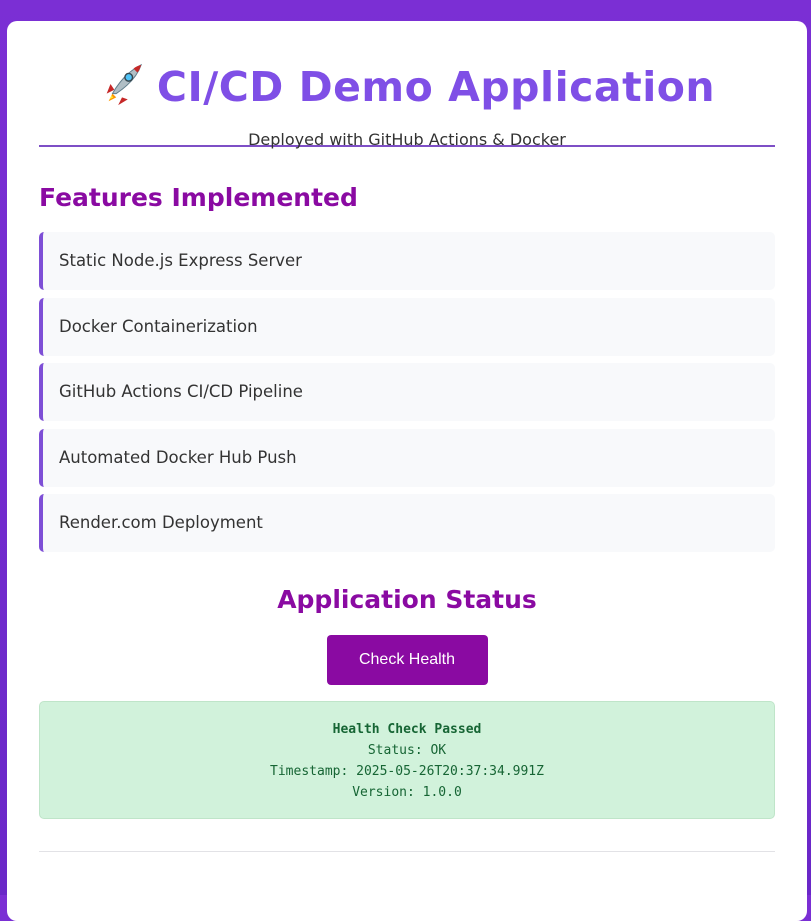 The width and height of the screenshot is (811, 921). Describe the element at coordinates (407, 851) in the screenshot. I see `footer-divider` at that location.